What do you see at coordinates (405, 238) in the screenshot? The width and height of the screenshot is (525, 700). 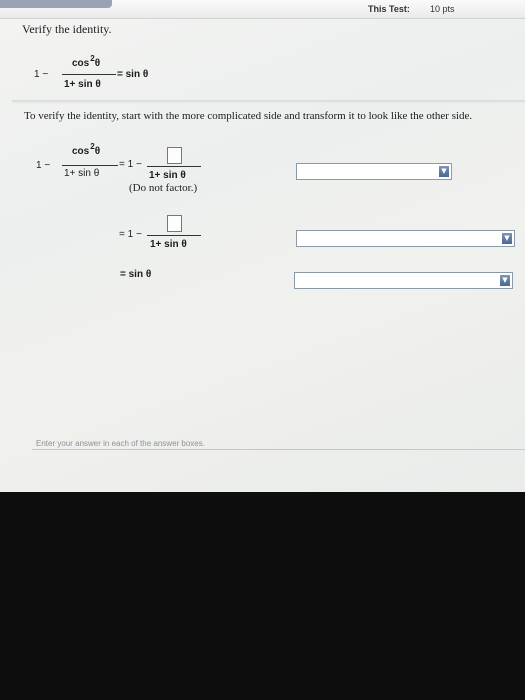 I see `step2-reason-dropdown: ▼` at bounding box center [405, 238].